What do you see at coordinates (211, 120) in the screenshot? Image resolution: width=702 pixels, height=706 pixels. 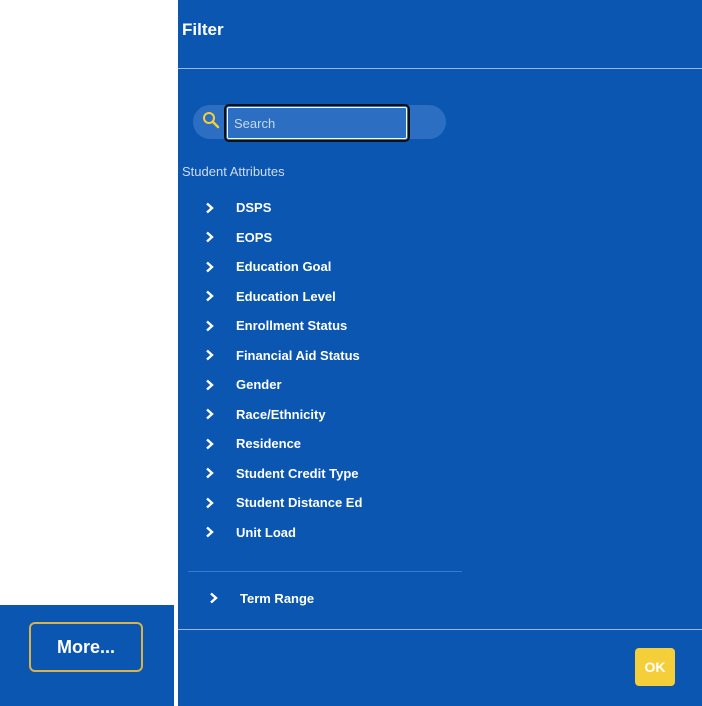 I see `search-icon` at bounding box center [211, 120].